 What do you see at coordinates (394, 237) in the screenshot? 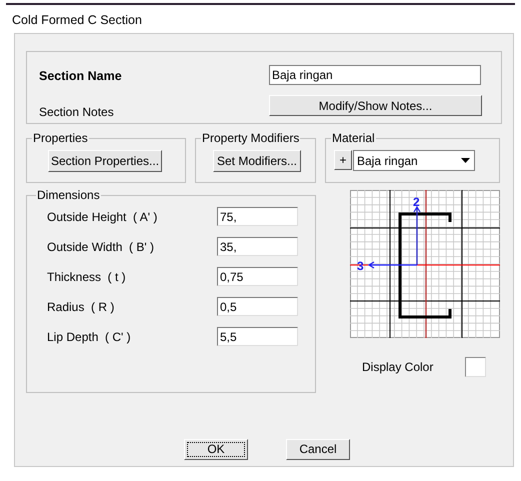
I see `local-axes-arrows` at bounding box center [394, 237].